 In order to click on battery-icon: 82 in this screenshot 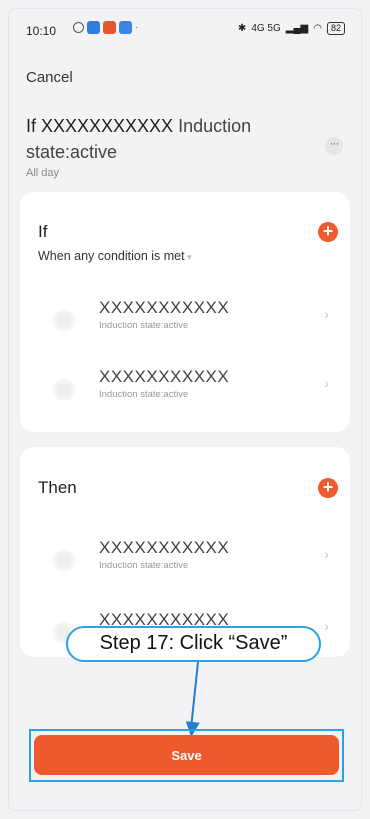, I will do `click(335, 28)`.